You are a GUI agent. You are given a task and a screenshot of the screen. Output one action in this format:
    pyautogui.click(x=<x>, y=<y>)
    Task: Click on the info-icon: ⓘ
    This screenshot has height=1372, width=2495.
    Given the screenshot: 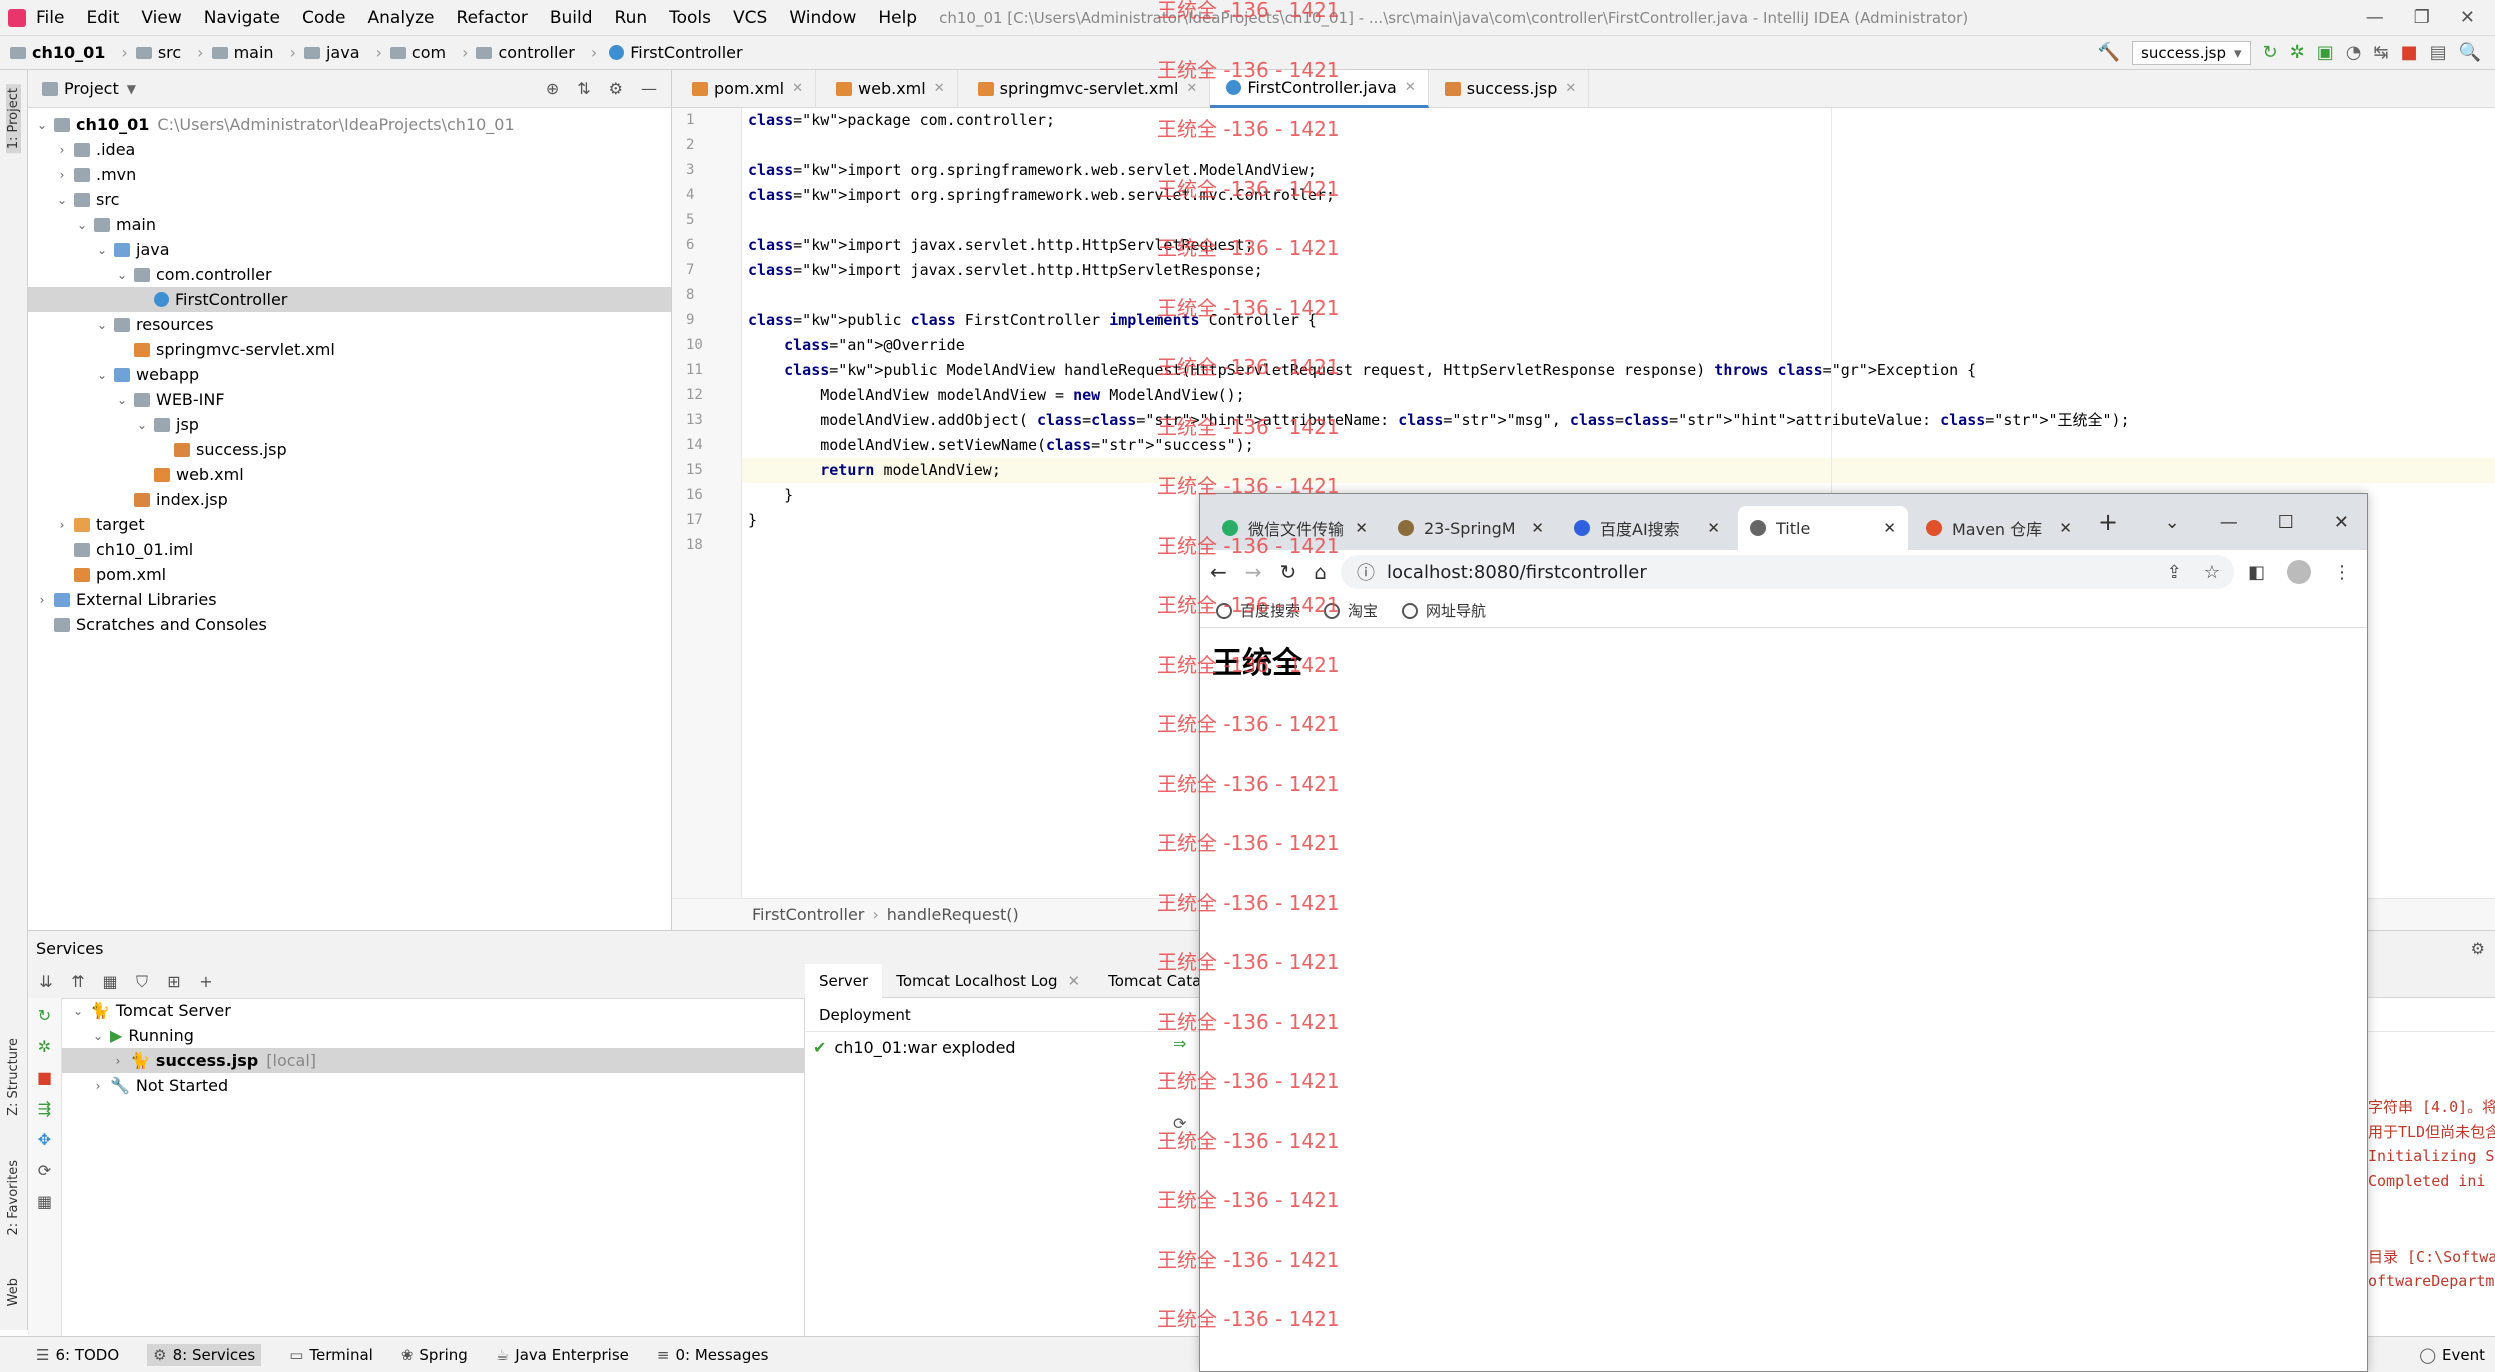 What is the action you would take?
    pyautogui.click(x=1366, y=572)
    